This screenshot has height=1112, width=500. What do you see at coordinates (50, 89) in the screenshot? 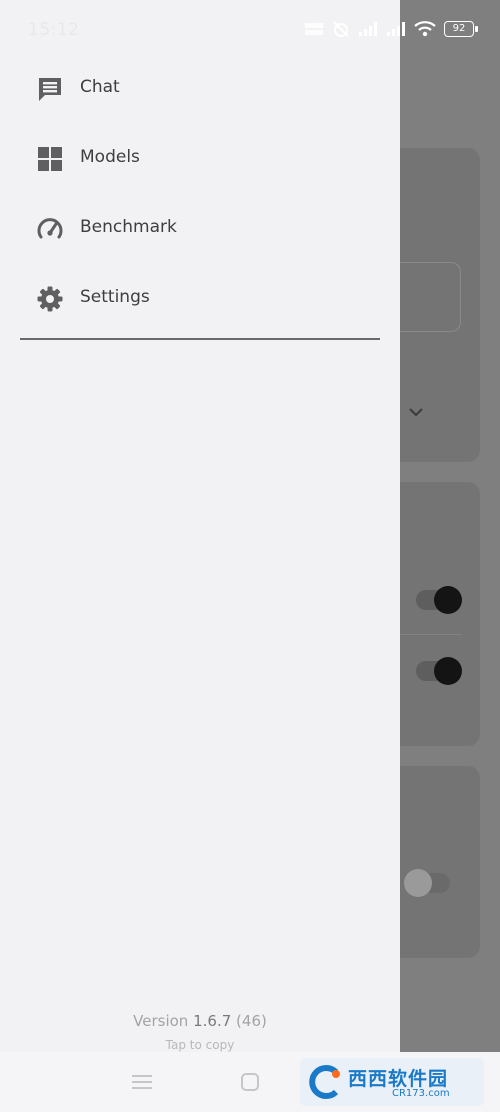
I see `chat-icon` at bounding box center [50, 89].